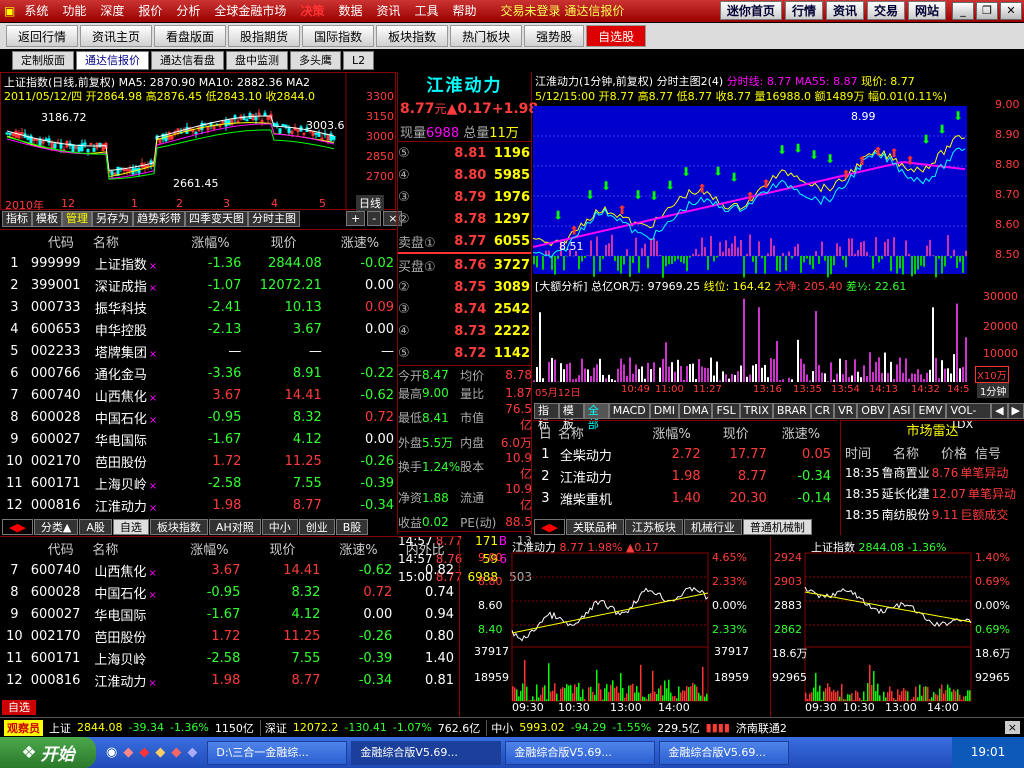  I want to click on clock: 19:01, so click(988, 752).